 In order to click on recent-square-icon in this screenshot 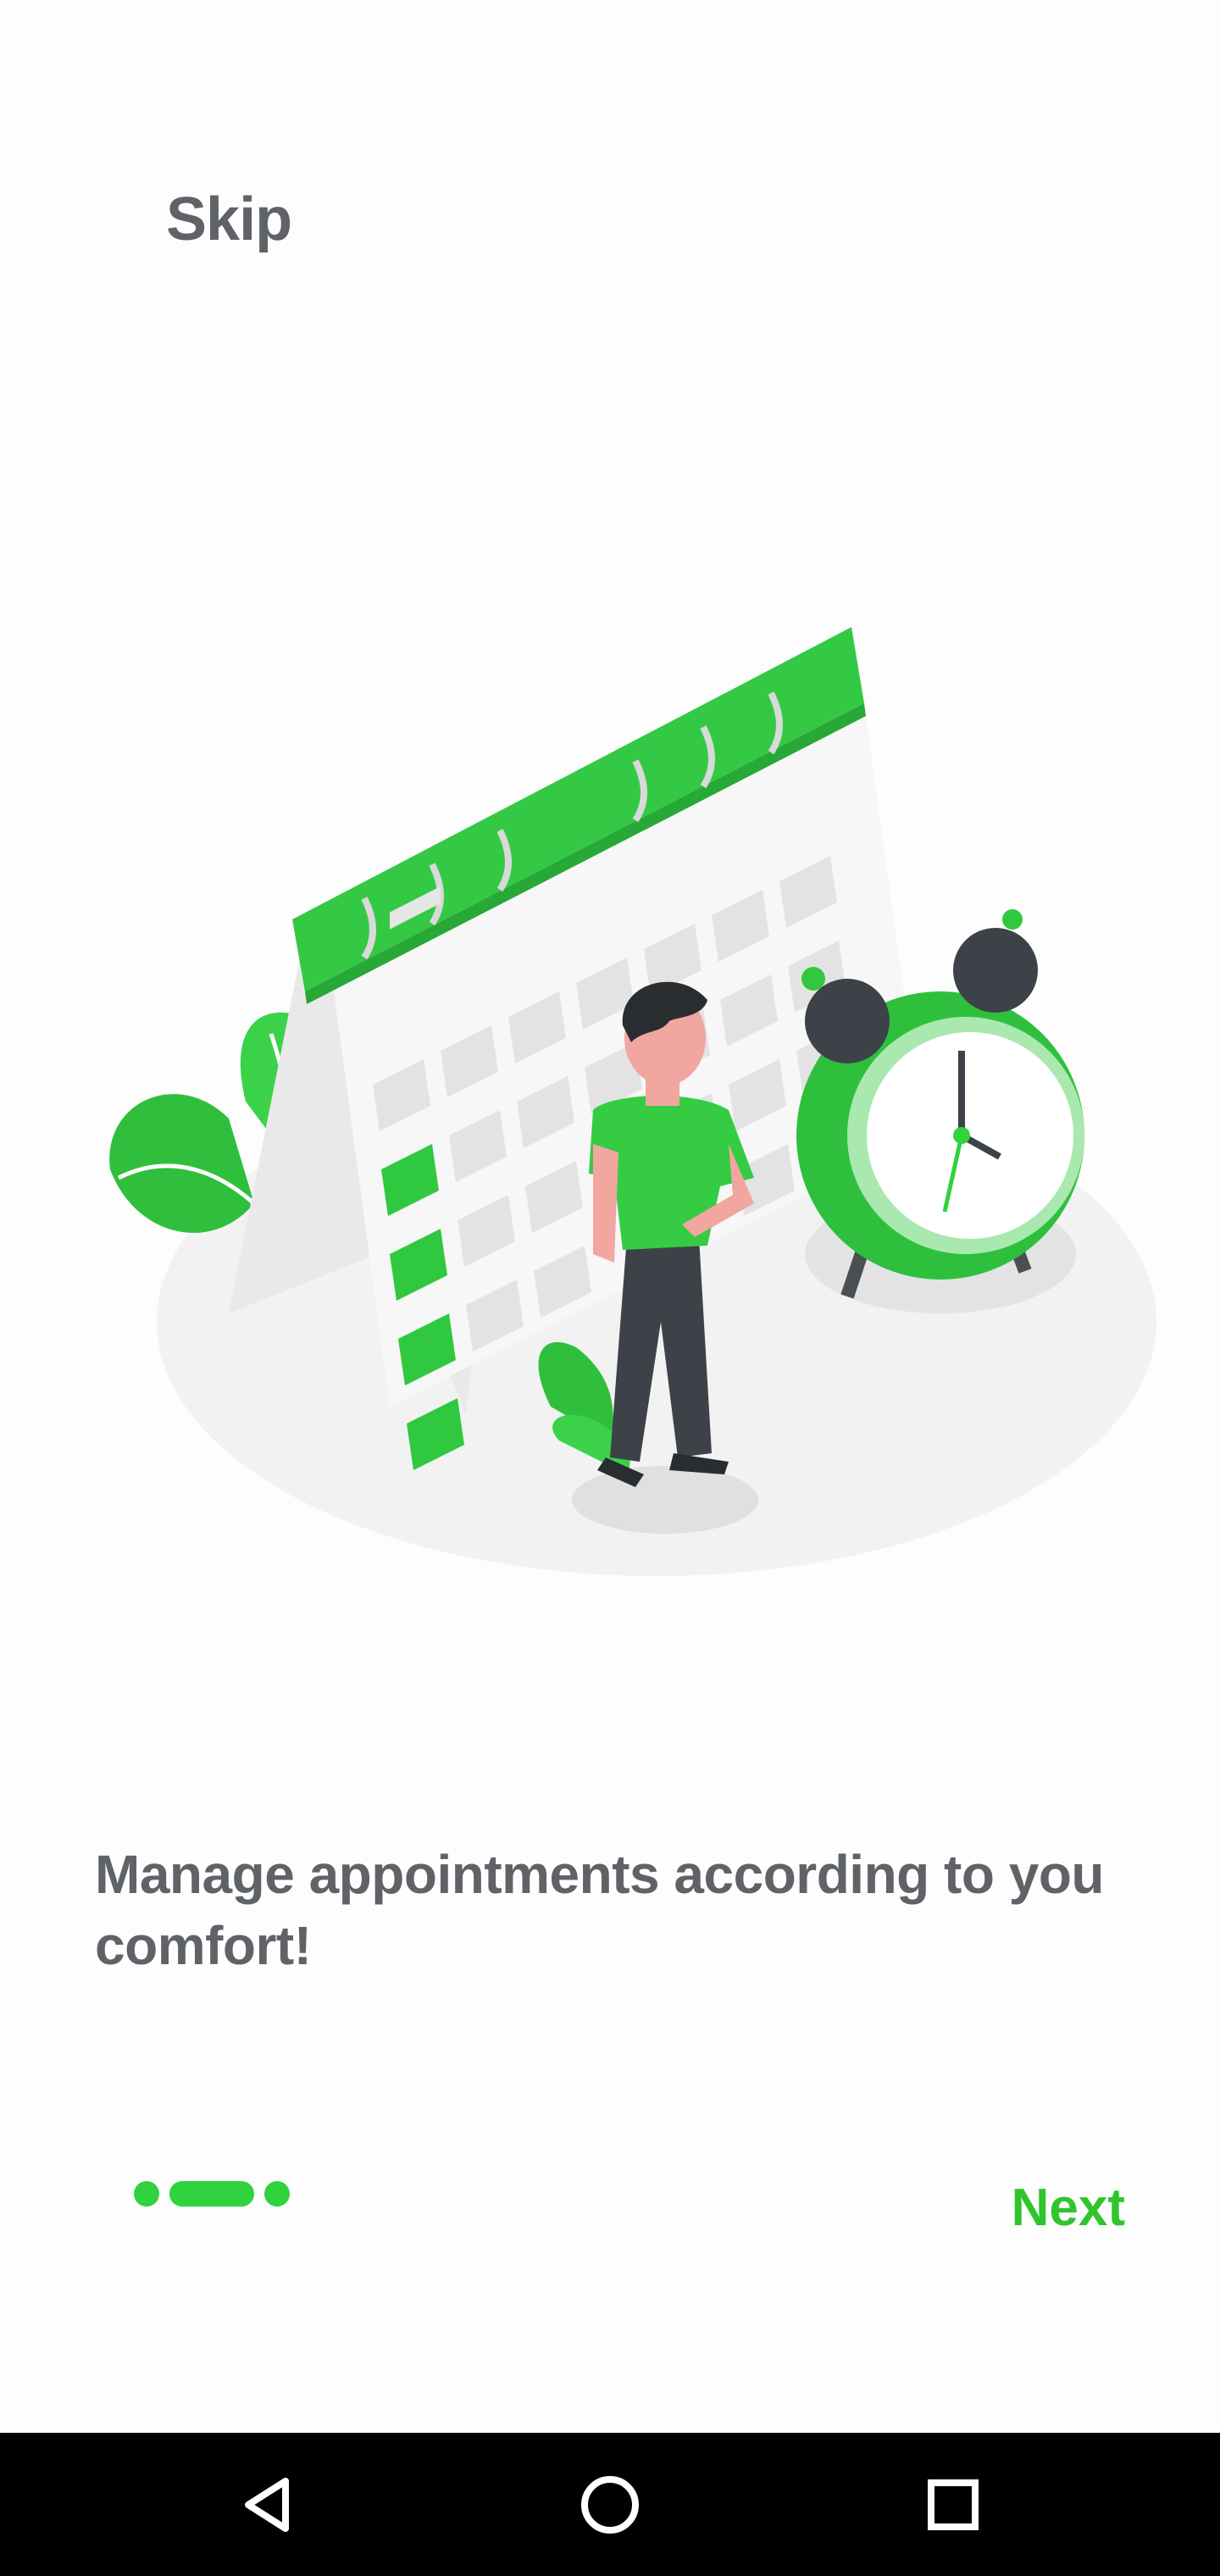, I will do `click(953, 2504)`.